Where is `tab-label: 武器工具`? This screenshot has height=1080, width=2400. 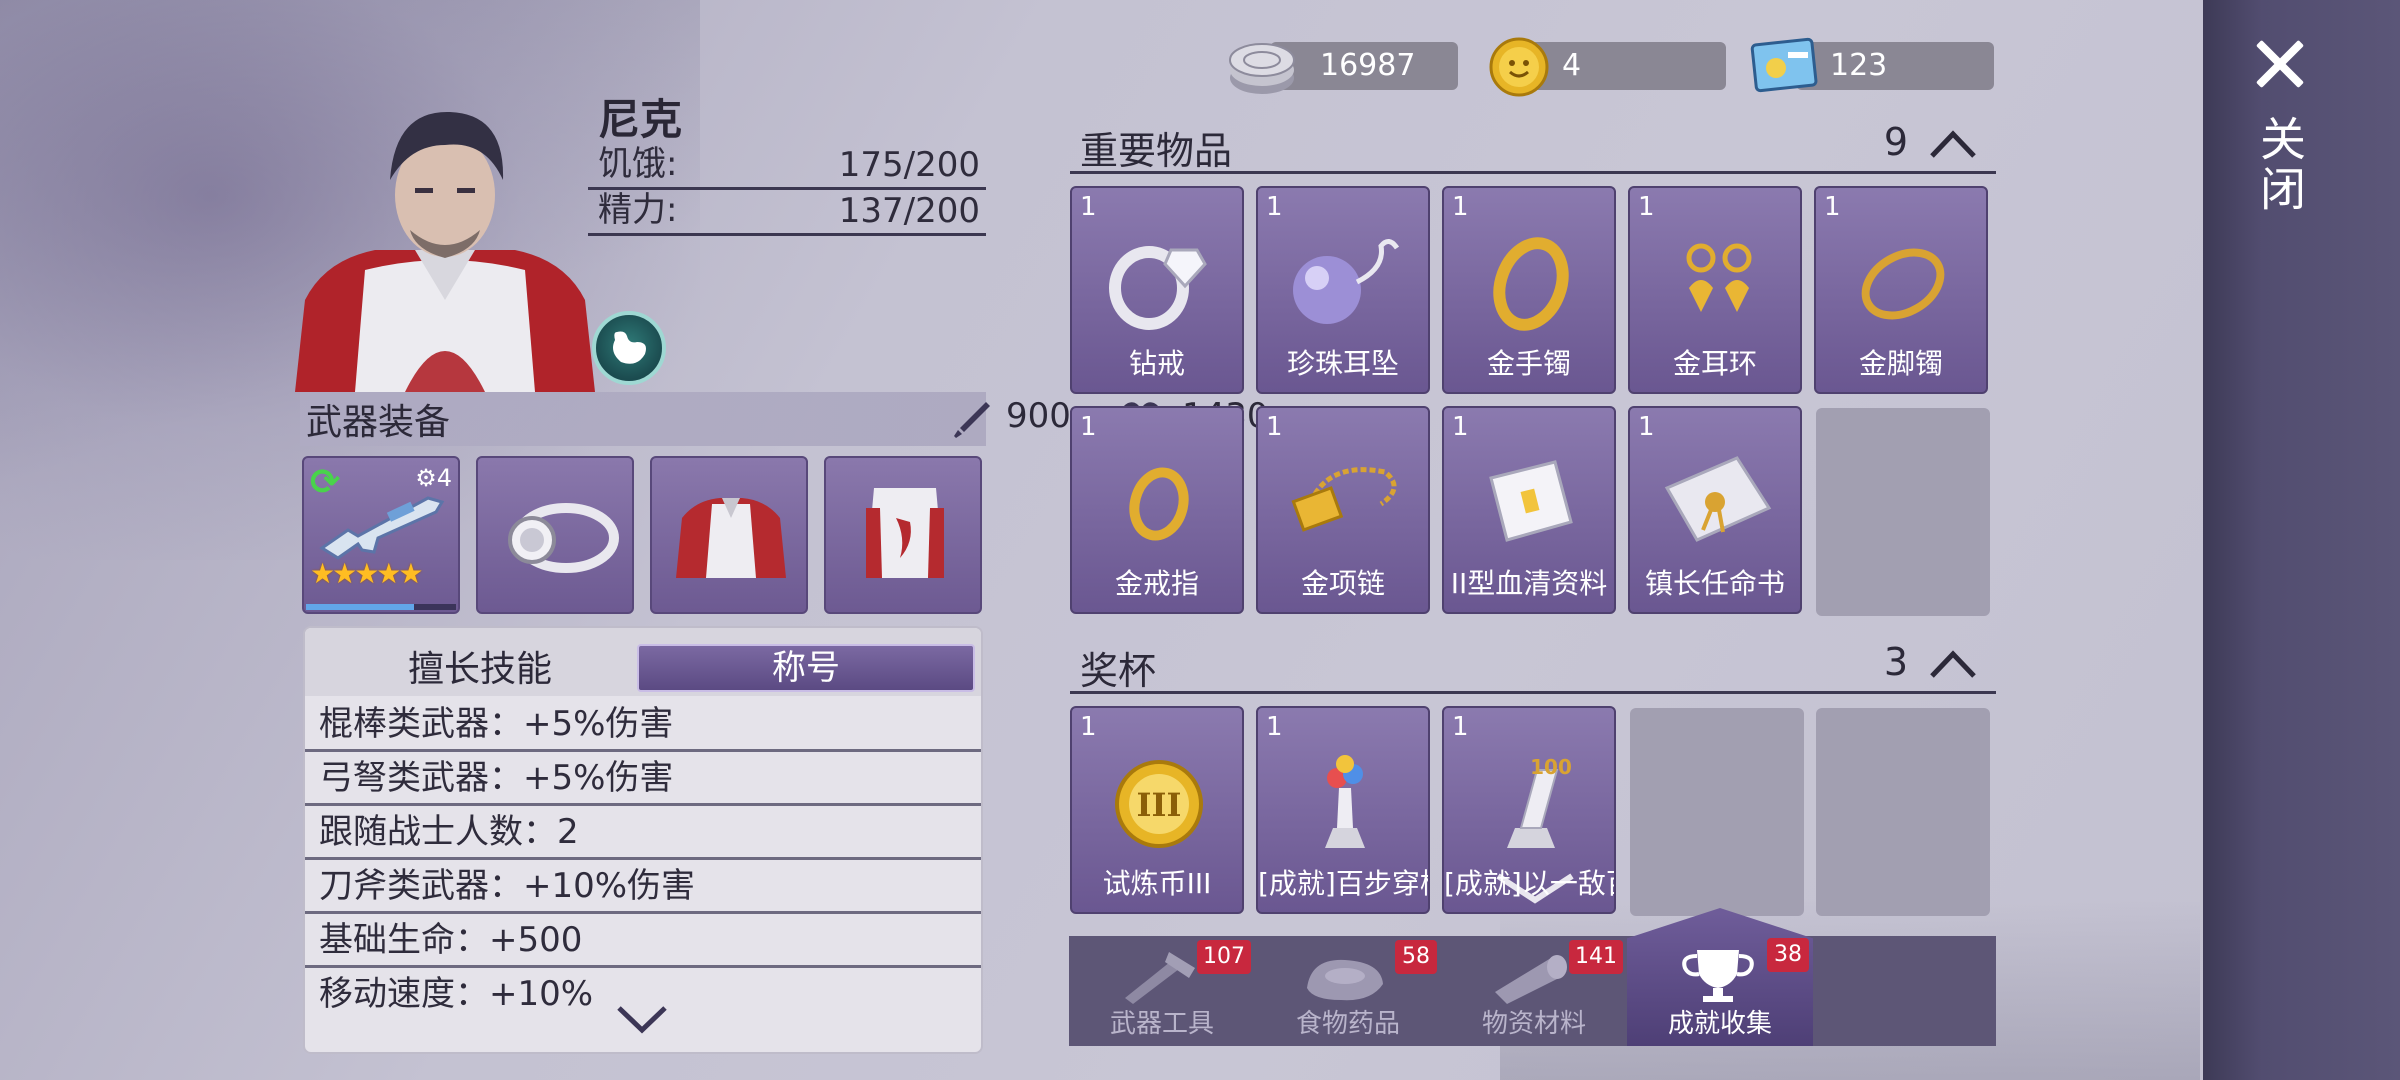
tab-label: 武器工具 is located at coordinates (1161, 1024).